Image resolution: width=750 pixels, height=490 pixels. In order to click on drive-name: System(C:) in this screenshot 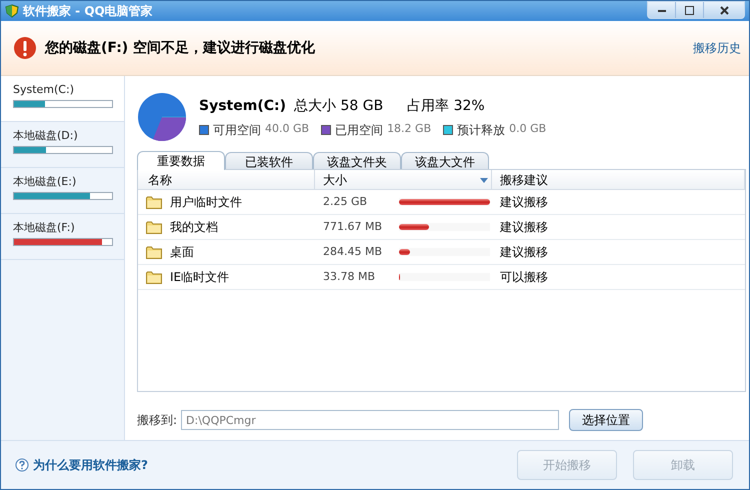, I will do `click(242, 106)`.